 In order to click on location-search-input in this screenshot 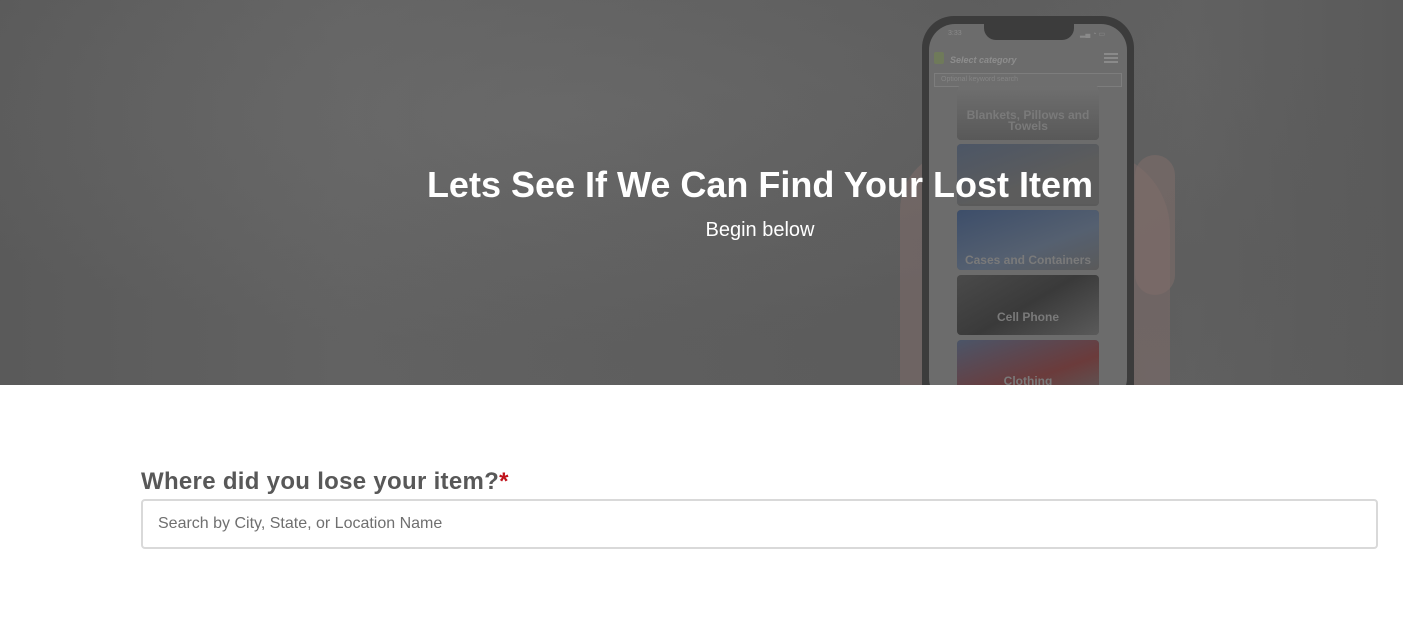, I will do `click(759, 524)`.